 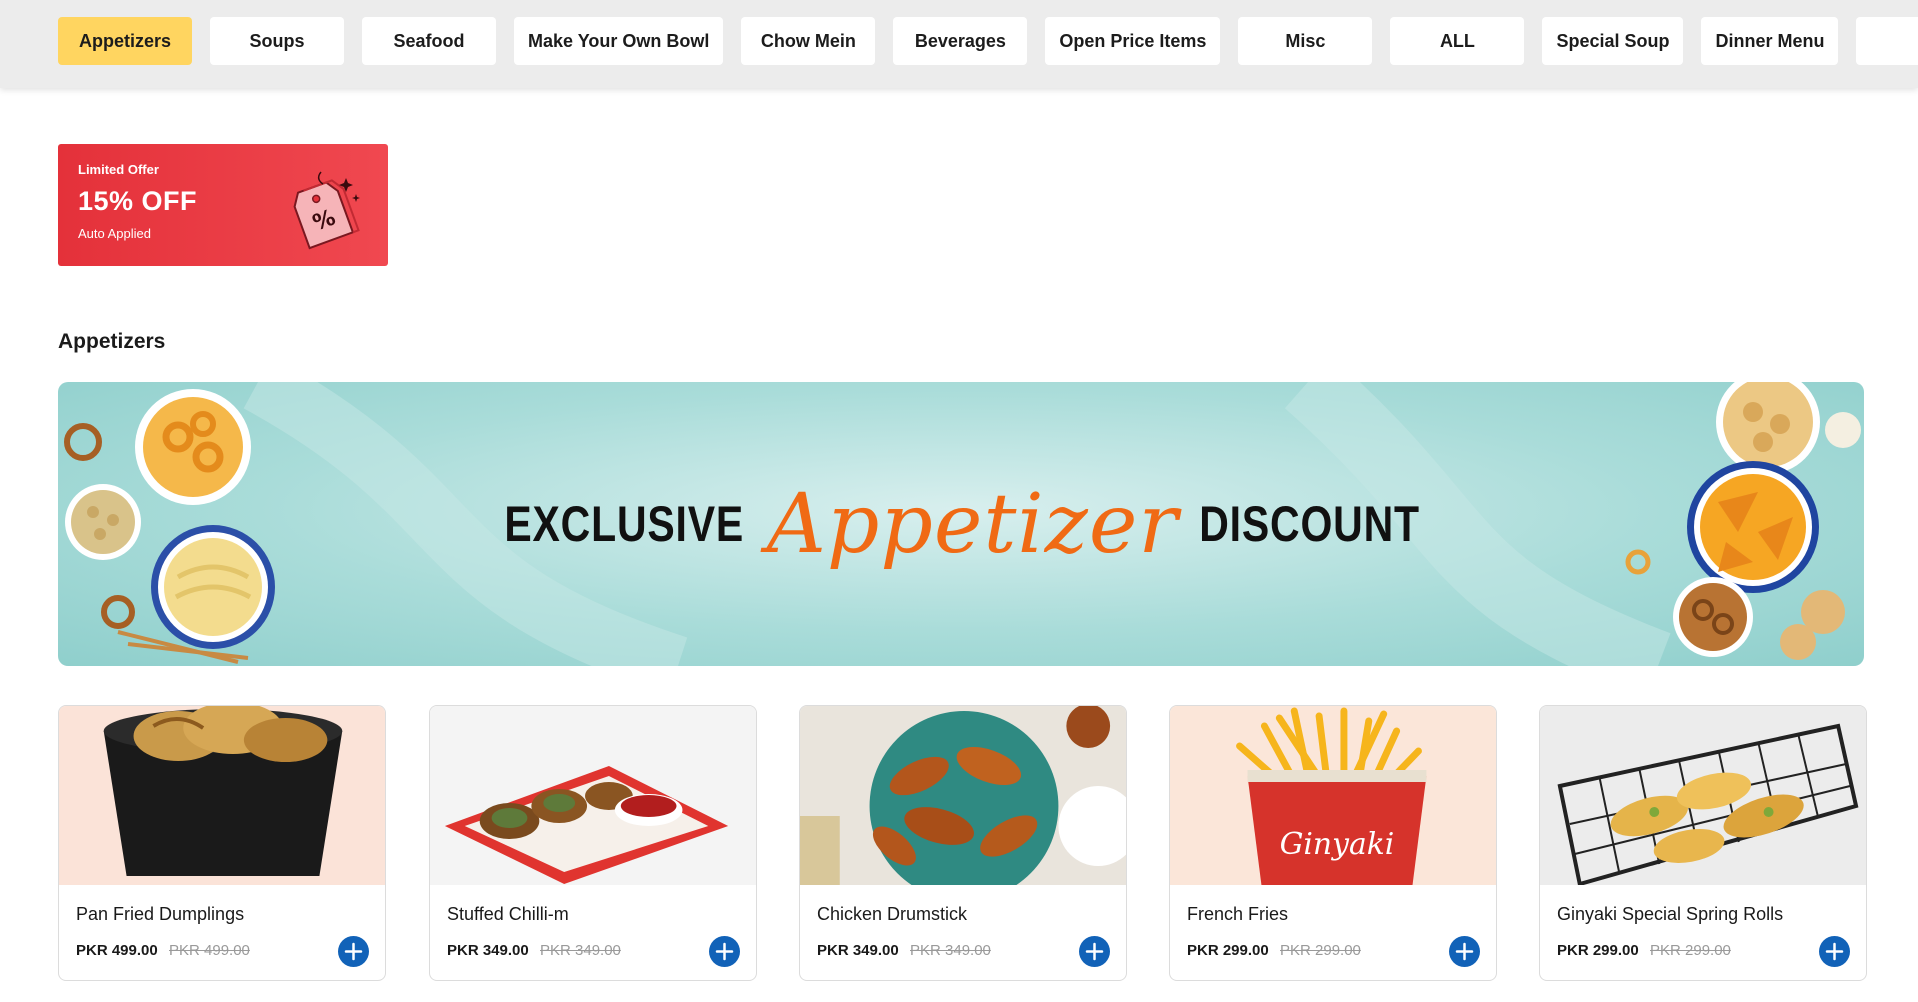 I want to click on offer-label: Limited Offer, so click(x=118, y=169).